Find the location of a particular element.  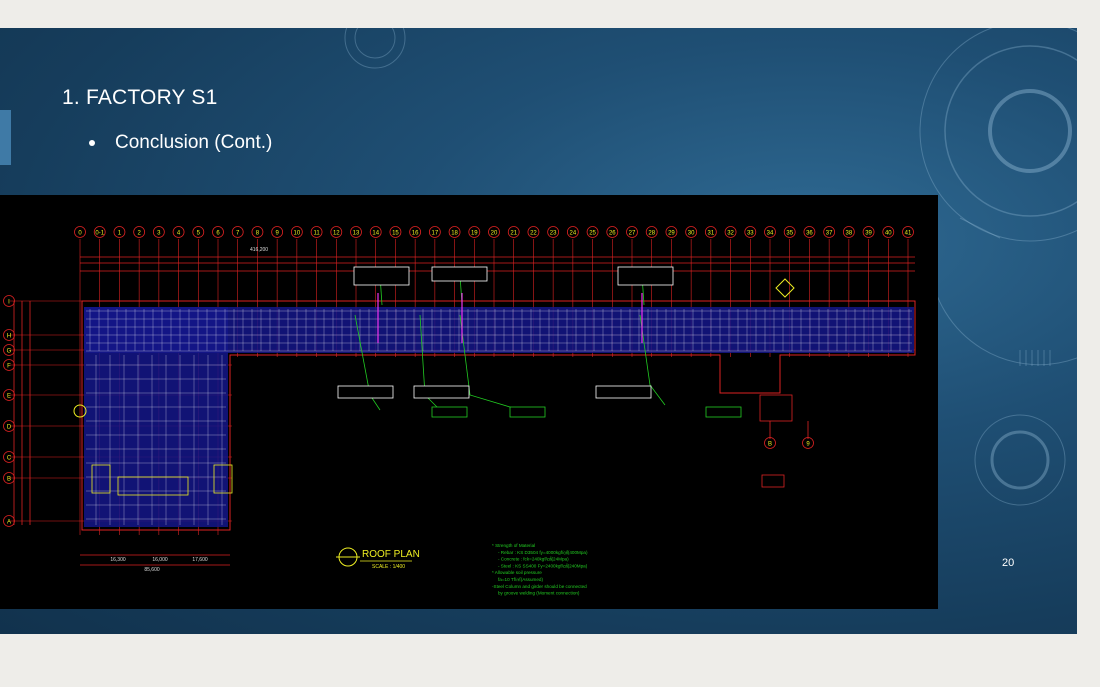

grid-column-label: 35 is located at coordinates (789, 234).